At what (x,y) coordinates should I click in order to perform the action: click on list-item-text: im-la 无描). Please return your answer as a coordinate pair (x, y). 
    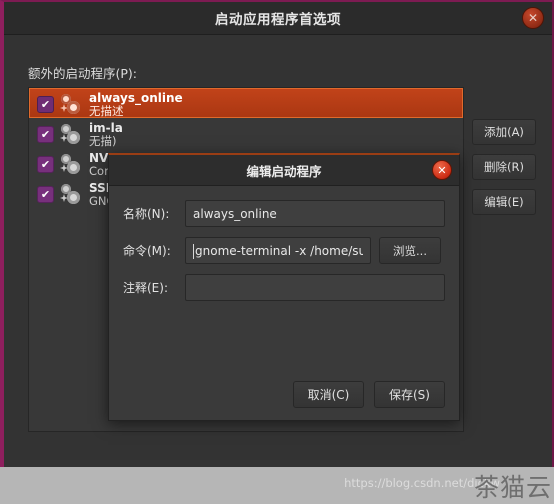
    Looking at the image, I should click on (106, 134).